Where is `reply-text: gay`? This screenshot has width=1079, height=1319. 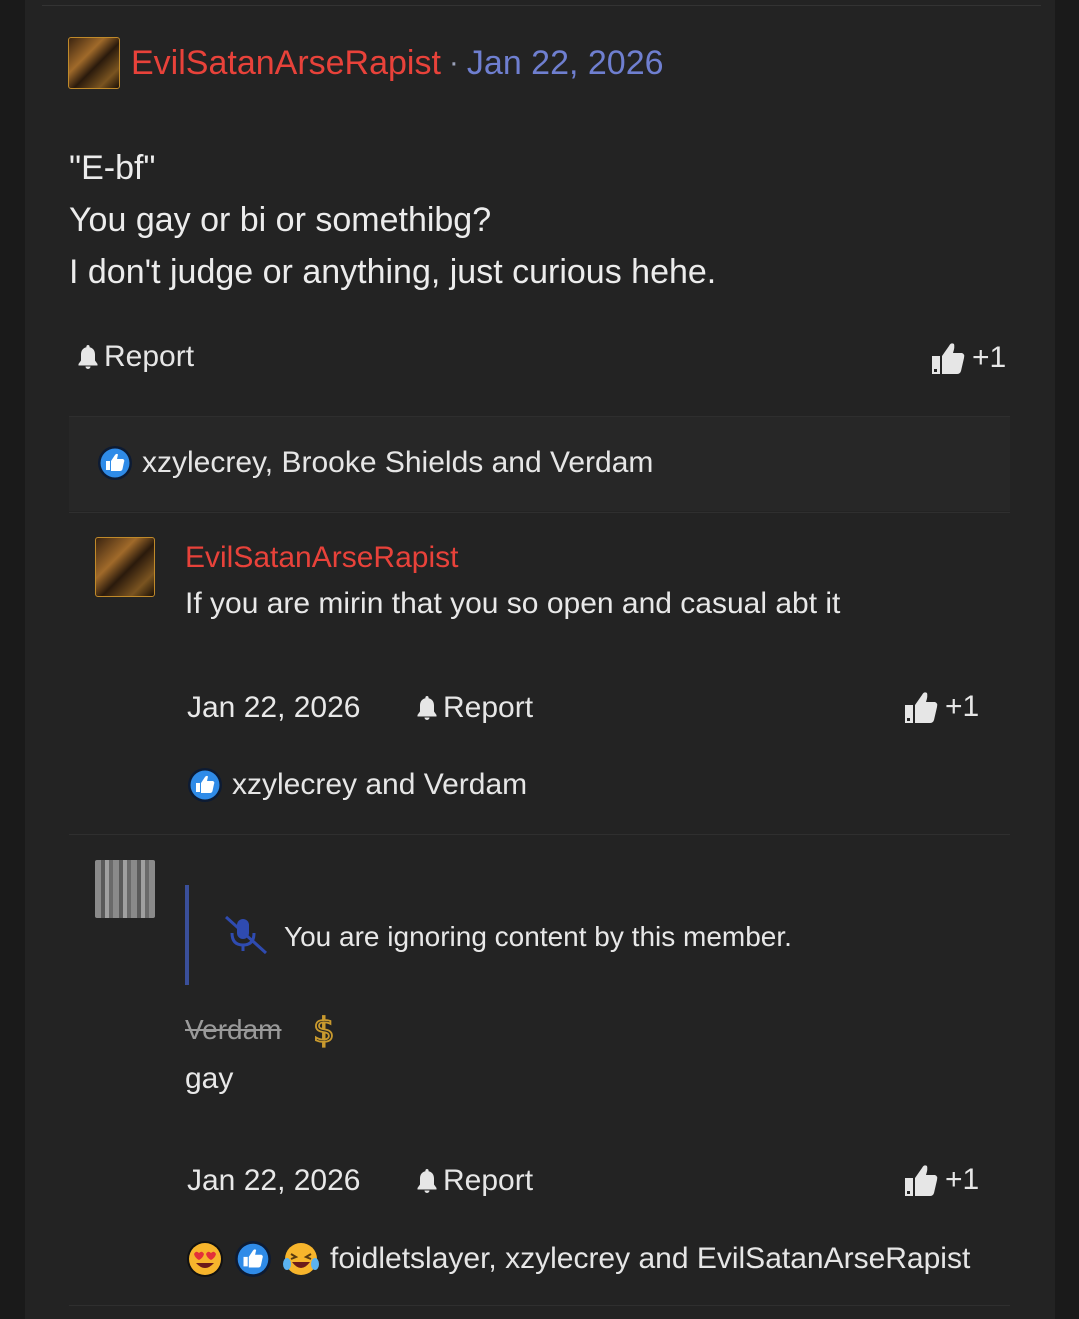
reply-text: gay is located at coordinates (209, 1078).